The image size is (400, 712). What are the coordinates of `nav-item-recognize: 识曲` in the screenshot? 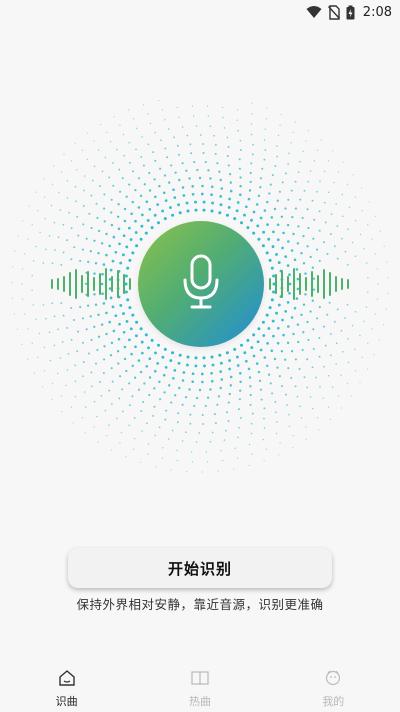 It's located at (66, 688).